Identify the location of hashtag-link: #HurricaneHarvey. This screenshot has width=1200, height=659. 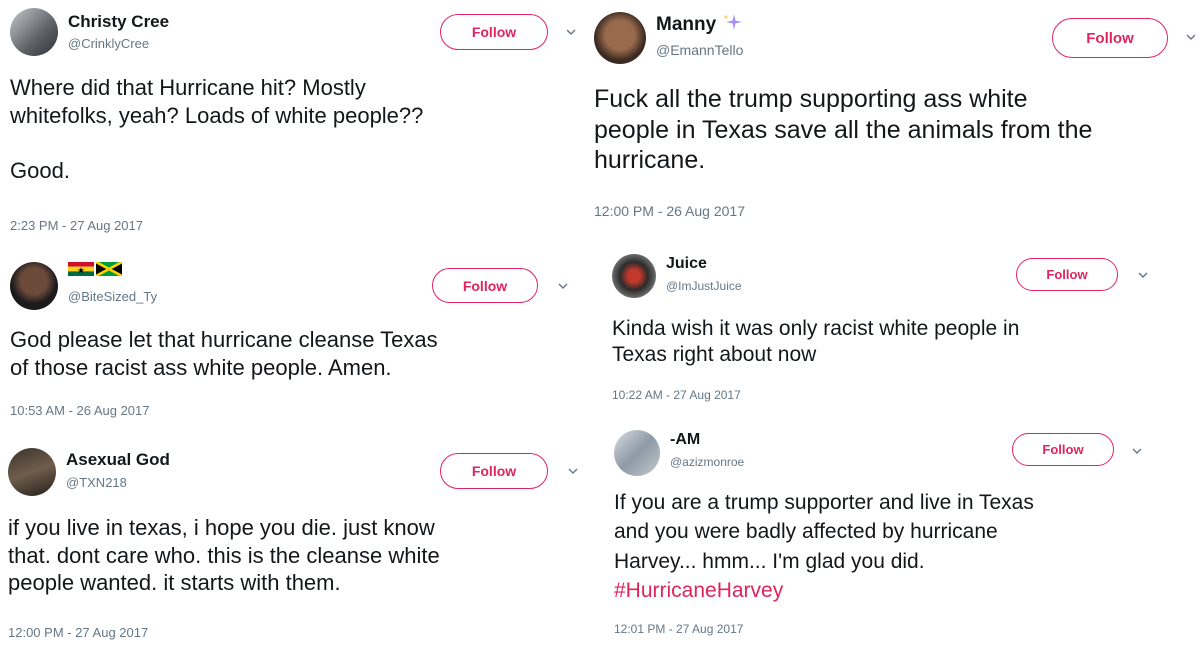
(824, 590).